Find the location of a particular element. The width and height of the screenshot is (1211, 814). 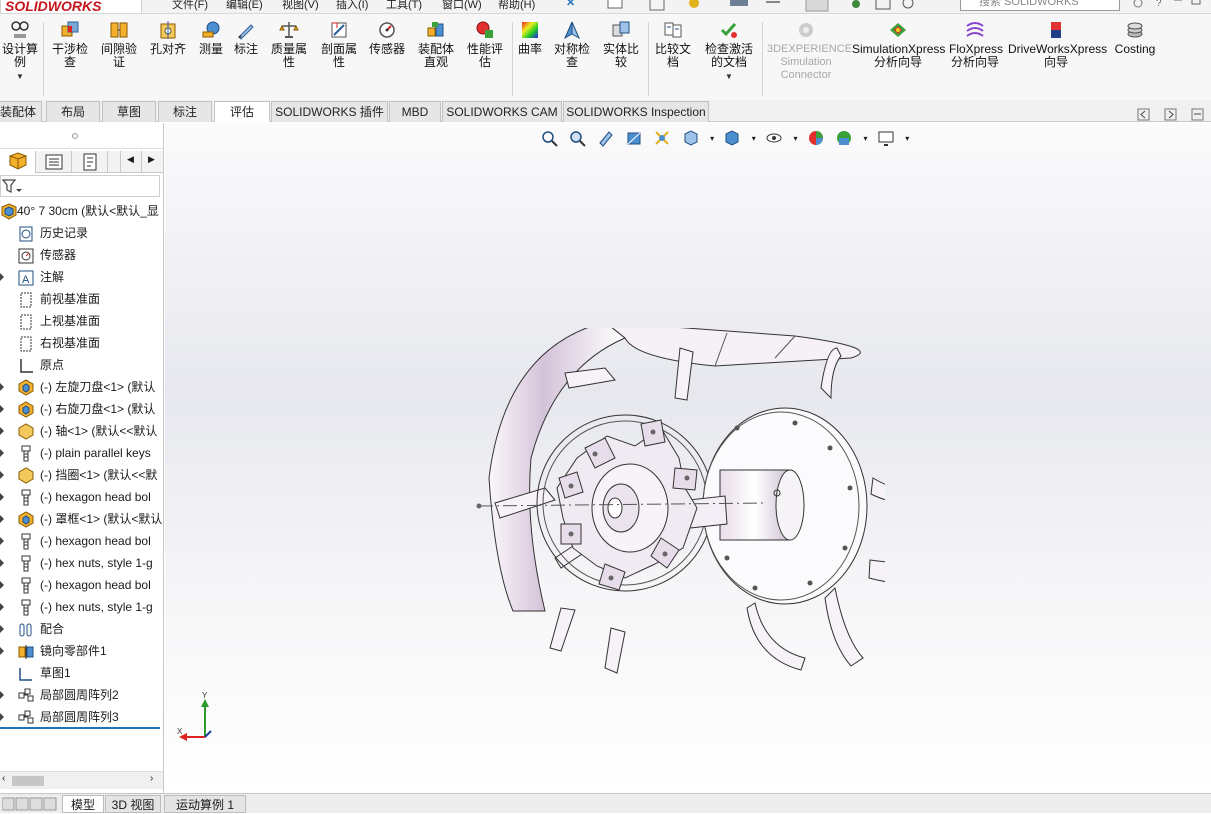

tab-solidworks-cam: SOLIDWORKS CAM is located at coordinates (502, 111).